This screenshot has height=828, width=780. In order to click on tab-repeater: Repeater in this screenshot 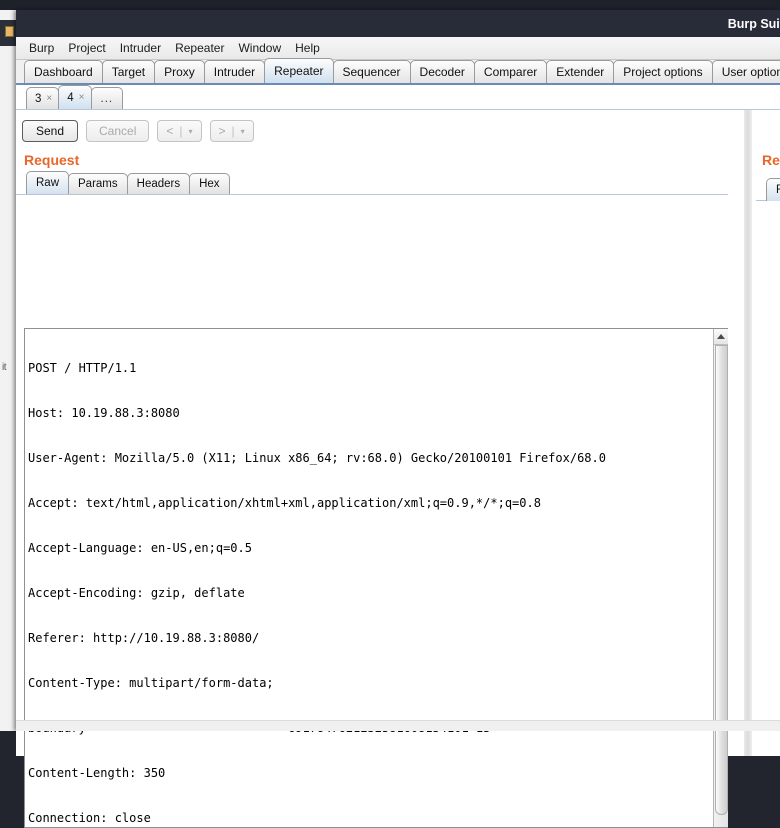, I will do `click(298, 70)`.